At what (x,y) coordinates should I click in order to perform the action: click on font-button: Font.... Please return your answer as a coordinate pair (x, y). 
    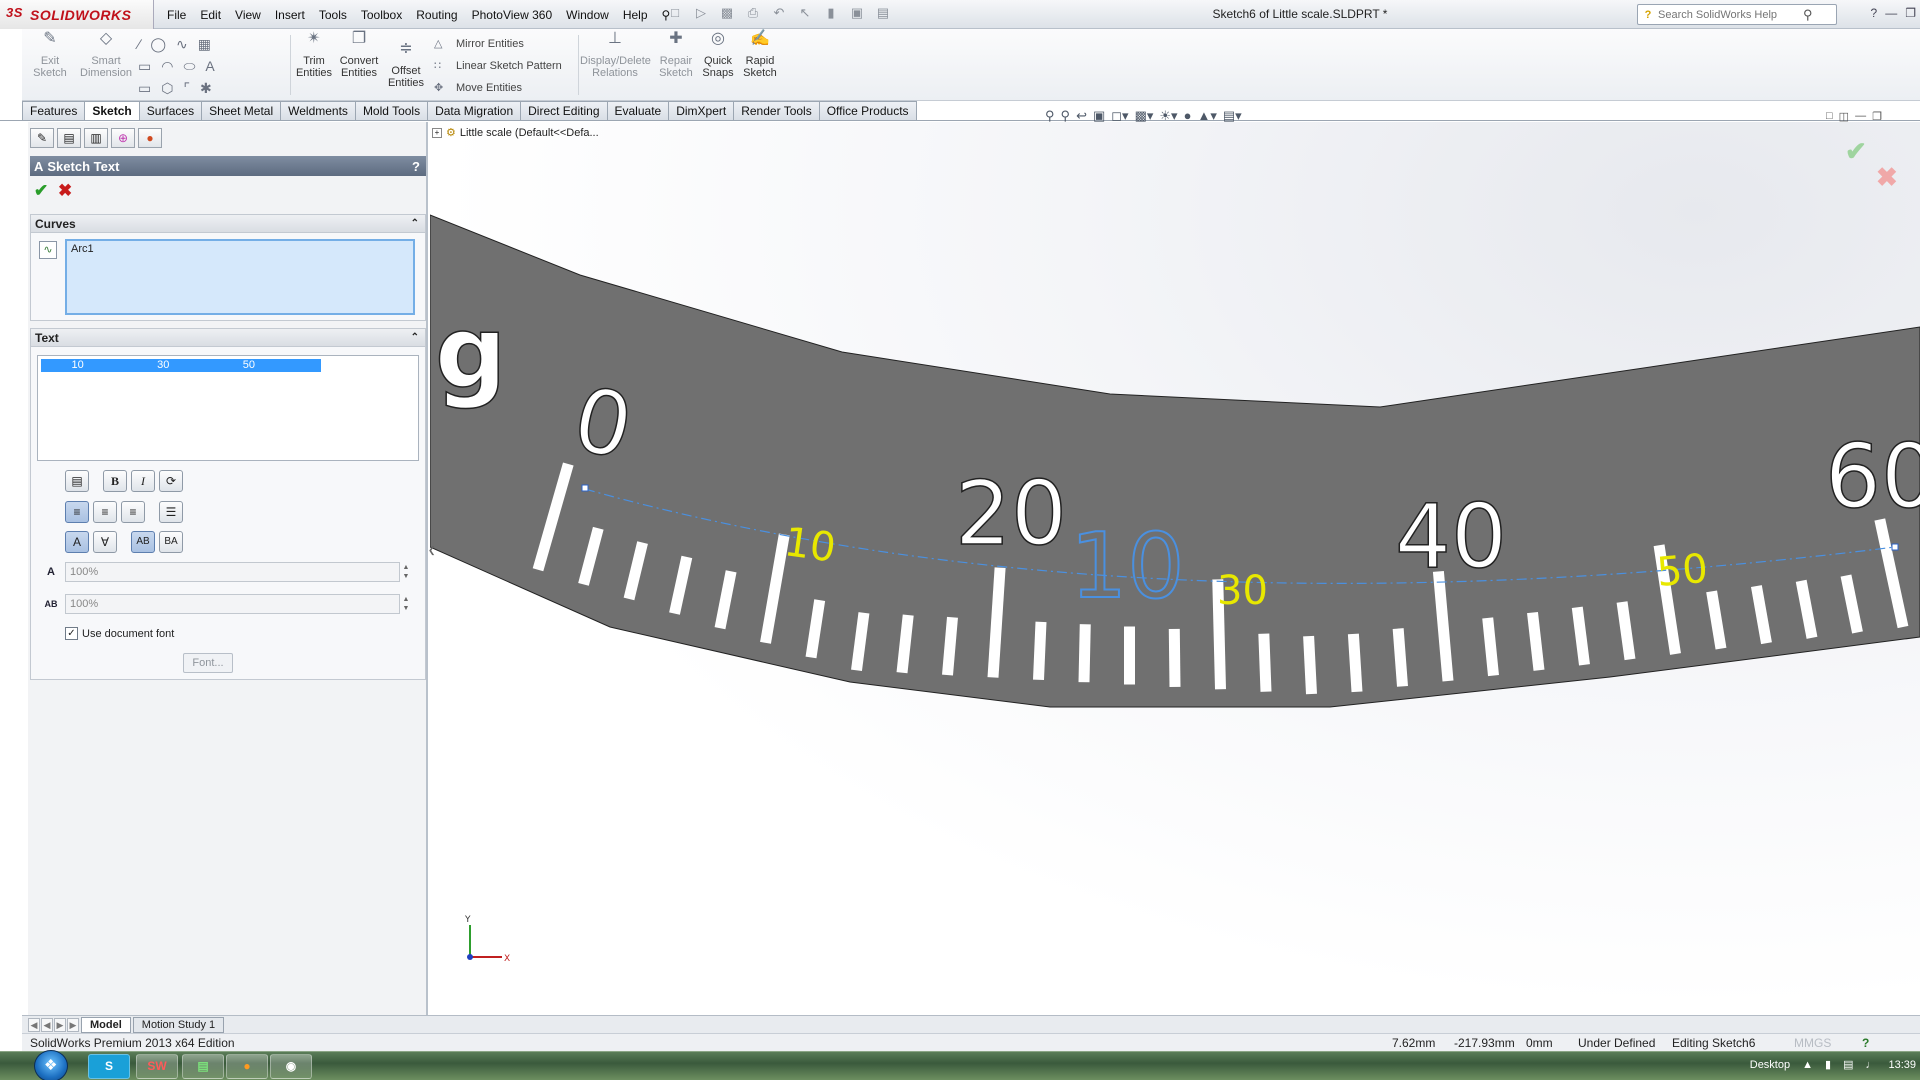
    Looking at the image, I should click on (208, 663).